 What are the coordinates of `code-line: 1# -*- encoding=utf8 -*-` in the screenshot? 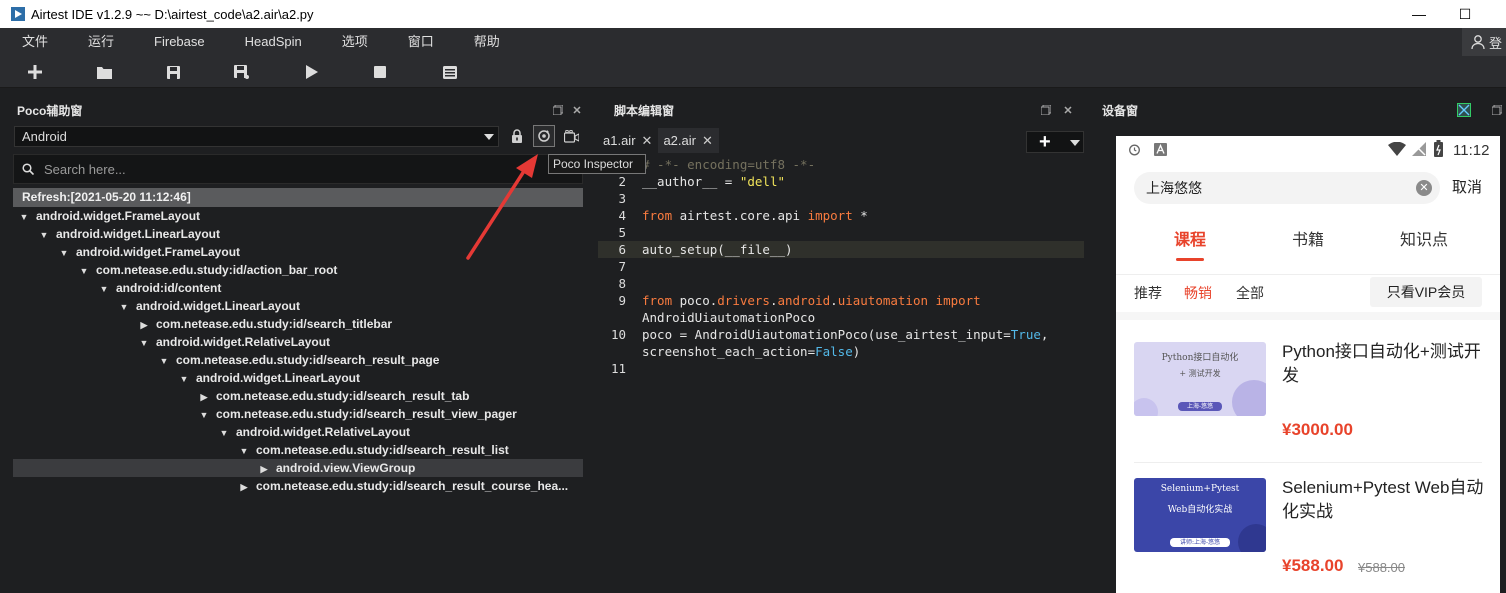 It's located at (841, 164).